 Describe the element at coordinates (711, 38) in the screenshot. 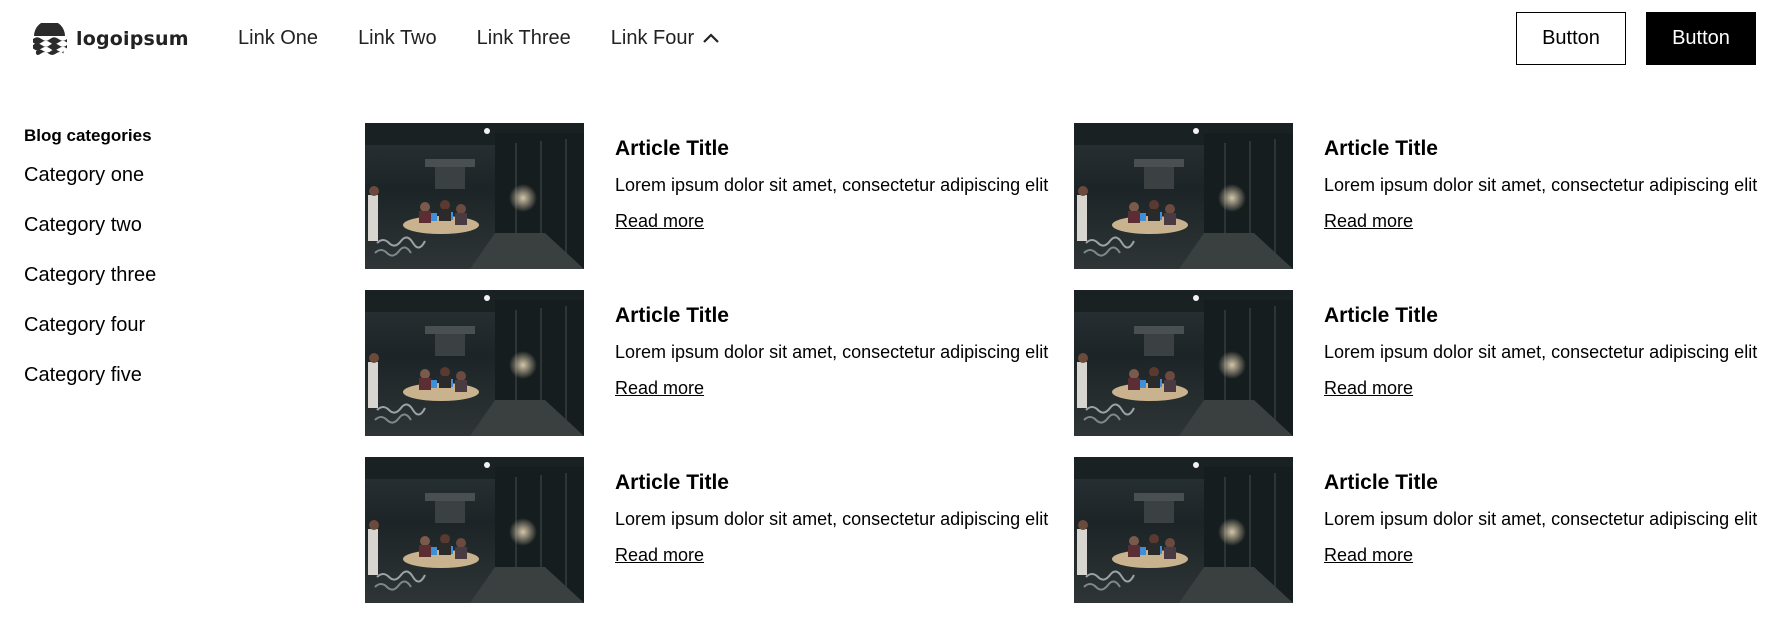

I see `chevron-up-icon` at that location.